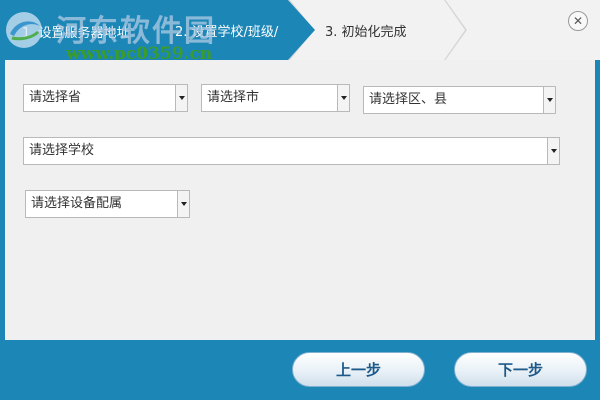 This screenshot has width=600, height=400. What do you see at coordinates (520, 369) in the screenshot?
I see `next-step-button: 下一步` at bounding box center [520, 369].